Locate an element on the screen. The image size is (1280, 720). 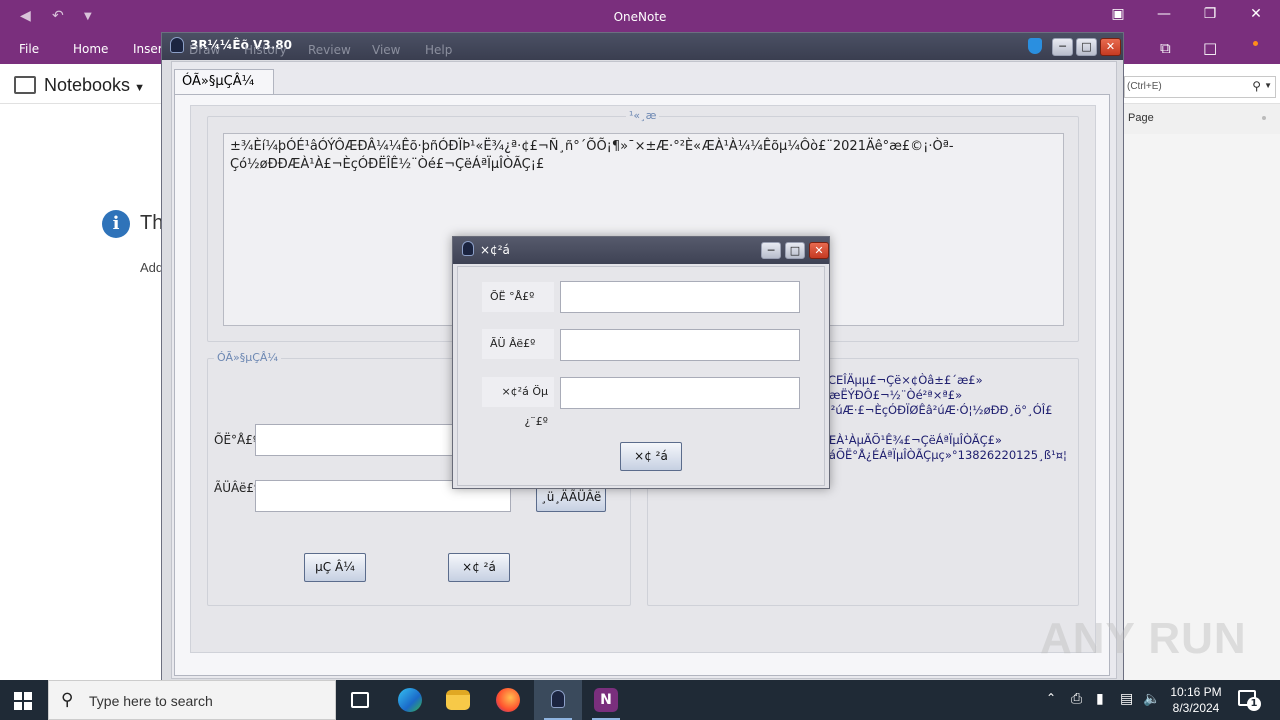
firefox-icon is located at coordinates (508, 700).